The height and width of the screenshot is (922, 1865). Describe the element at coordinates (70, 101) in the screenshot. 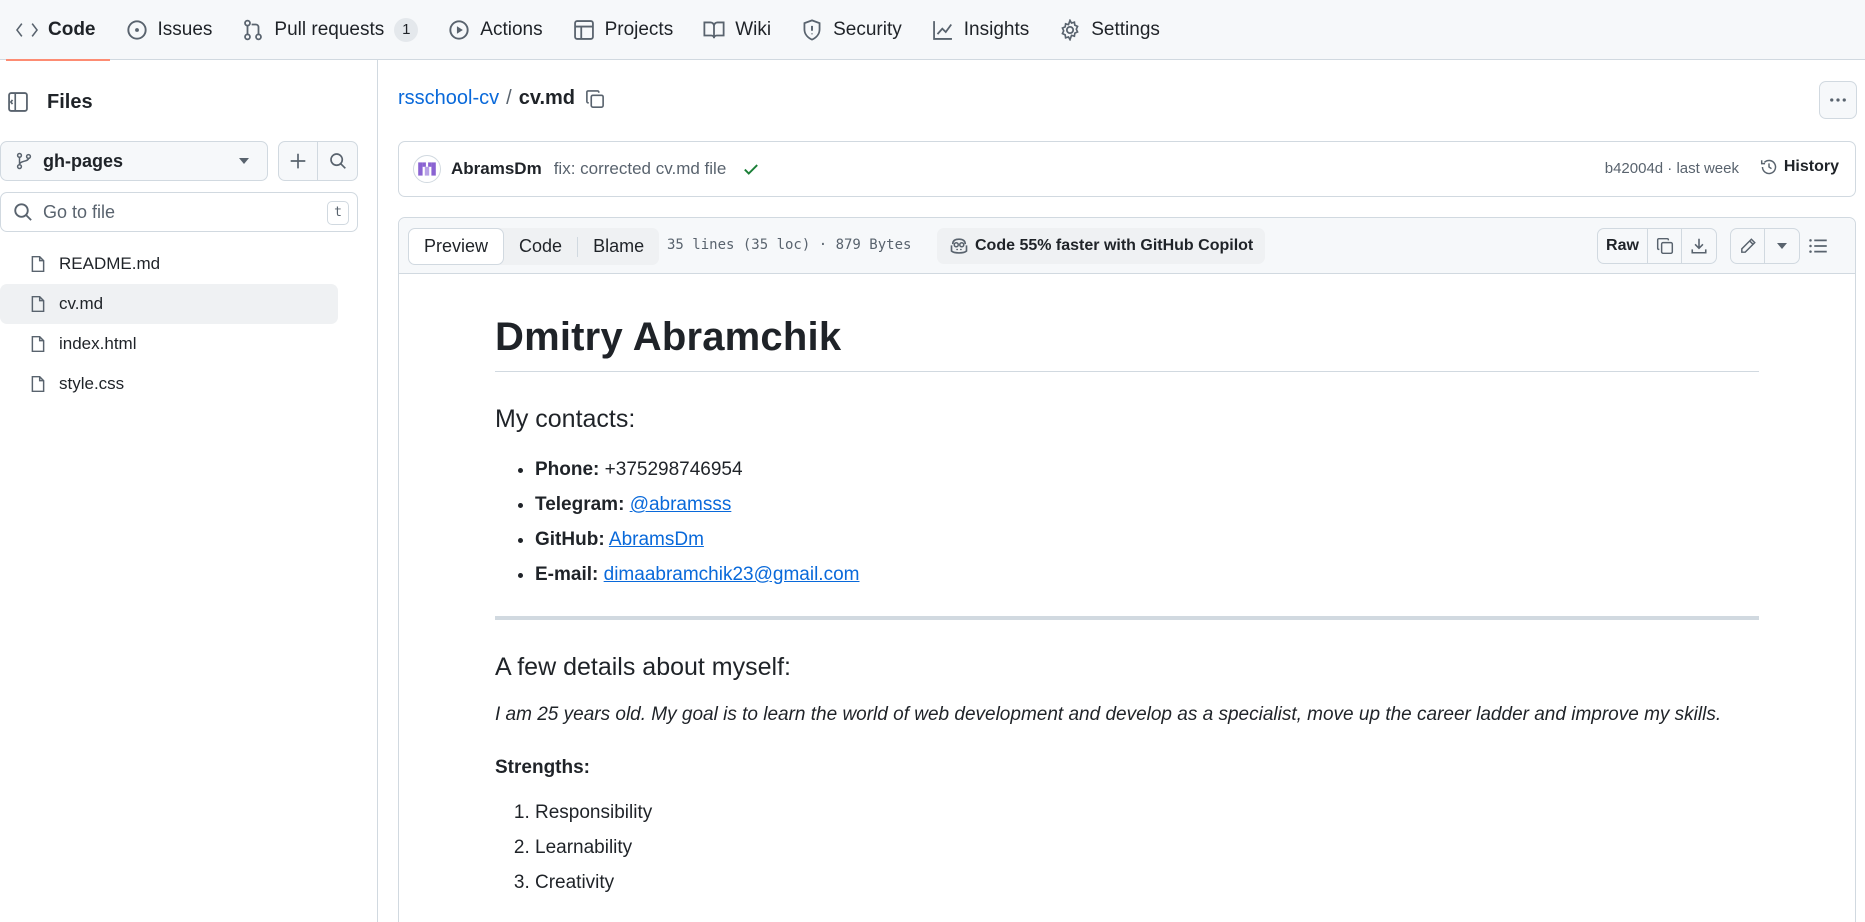

I see `sidebar-title: Files` at that location.